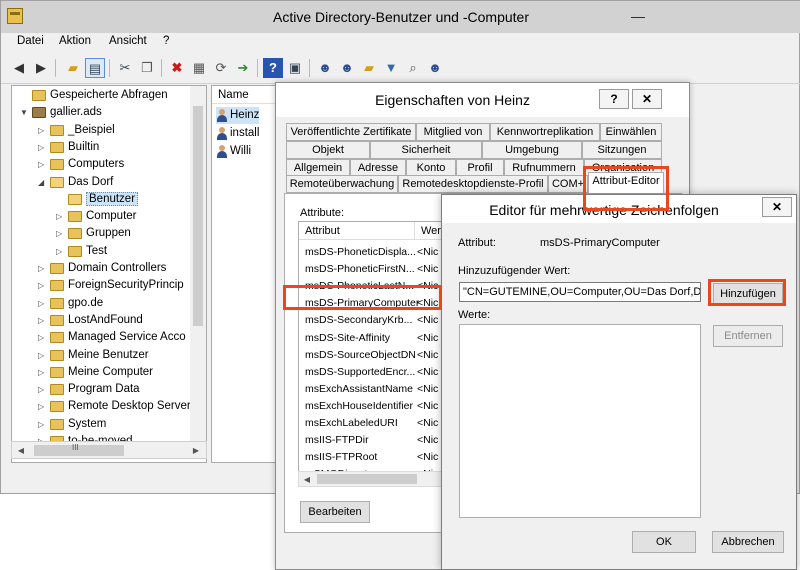 The image size is (800, 570). I want to click on tree-item: ▷ _Beispiel, so click(76, 130).